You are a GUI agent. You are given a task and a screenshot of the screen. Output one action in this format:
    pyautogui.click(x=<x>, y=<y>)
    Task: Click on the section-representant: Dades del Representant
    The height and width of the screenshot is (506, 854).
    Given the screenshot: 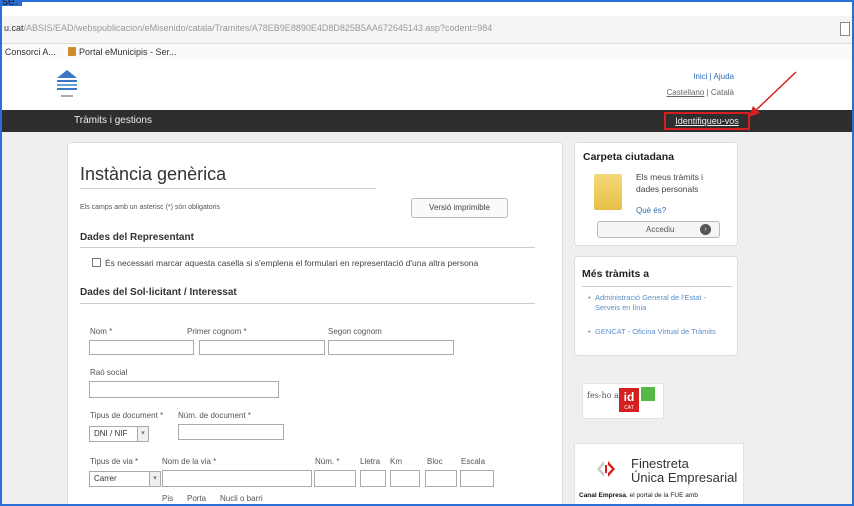 What is the action you would take?
    pyautogui.click(x=137, y=237)
    